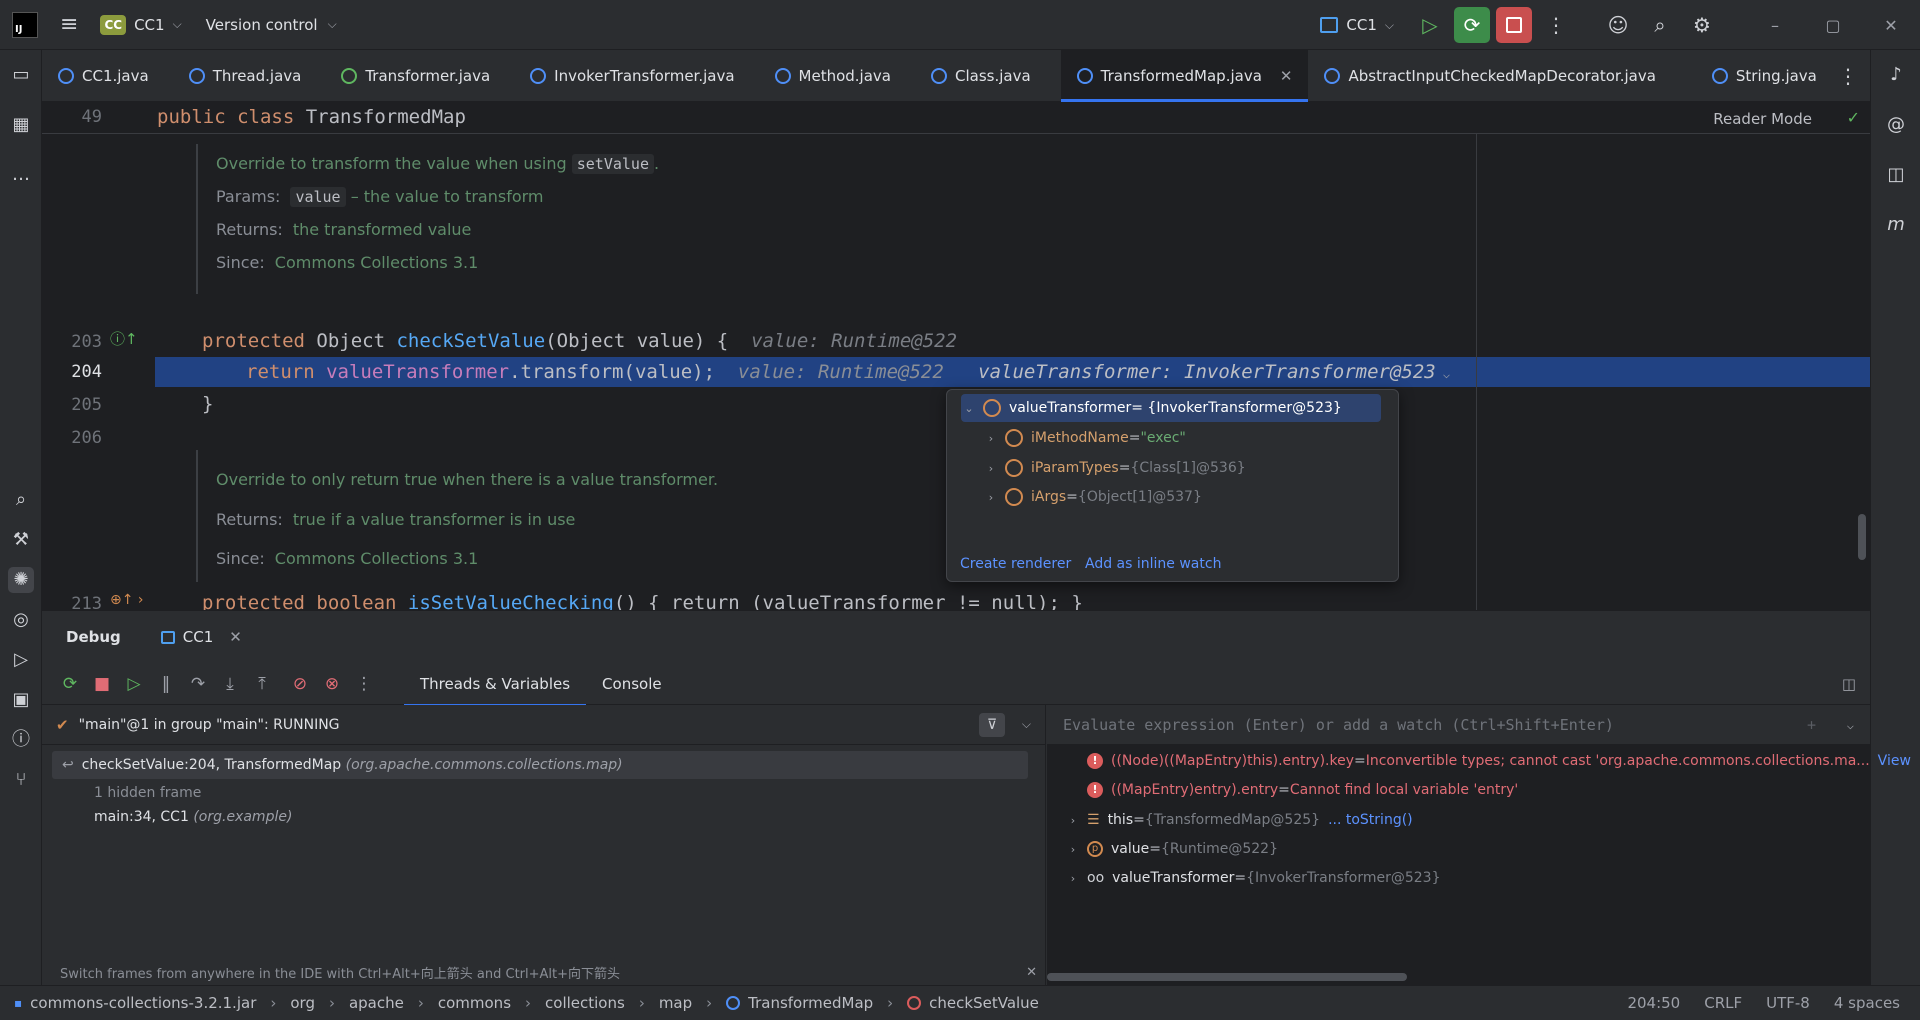 This screenshot has height=1020, width=1920. I want to click on thread-selector: ✔ "main"@1 in group "main": RUNNING ⊽ ⌵, so click(543, 725).